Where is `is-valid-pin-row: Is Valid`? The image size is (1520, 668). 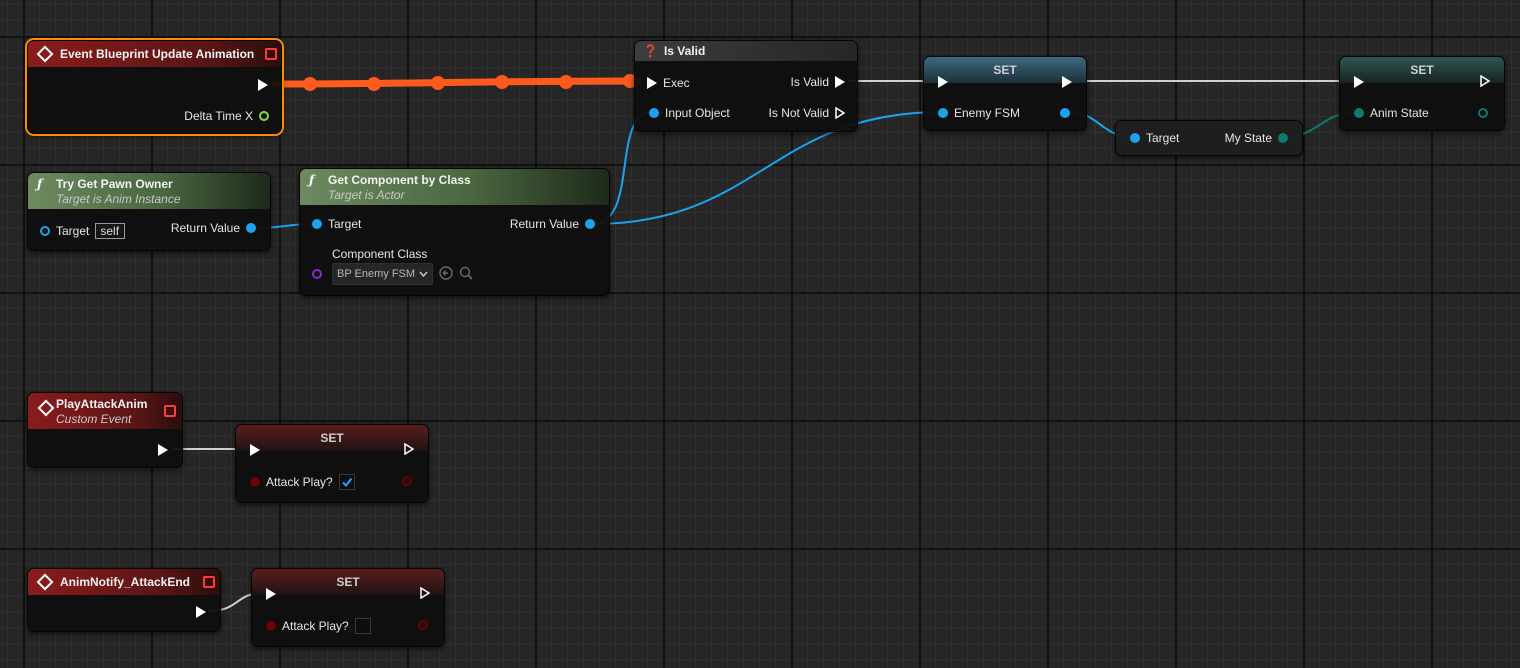
is-valid-pin-row: Is Valid is located at coordinates (818, 82).